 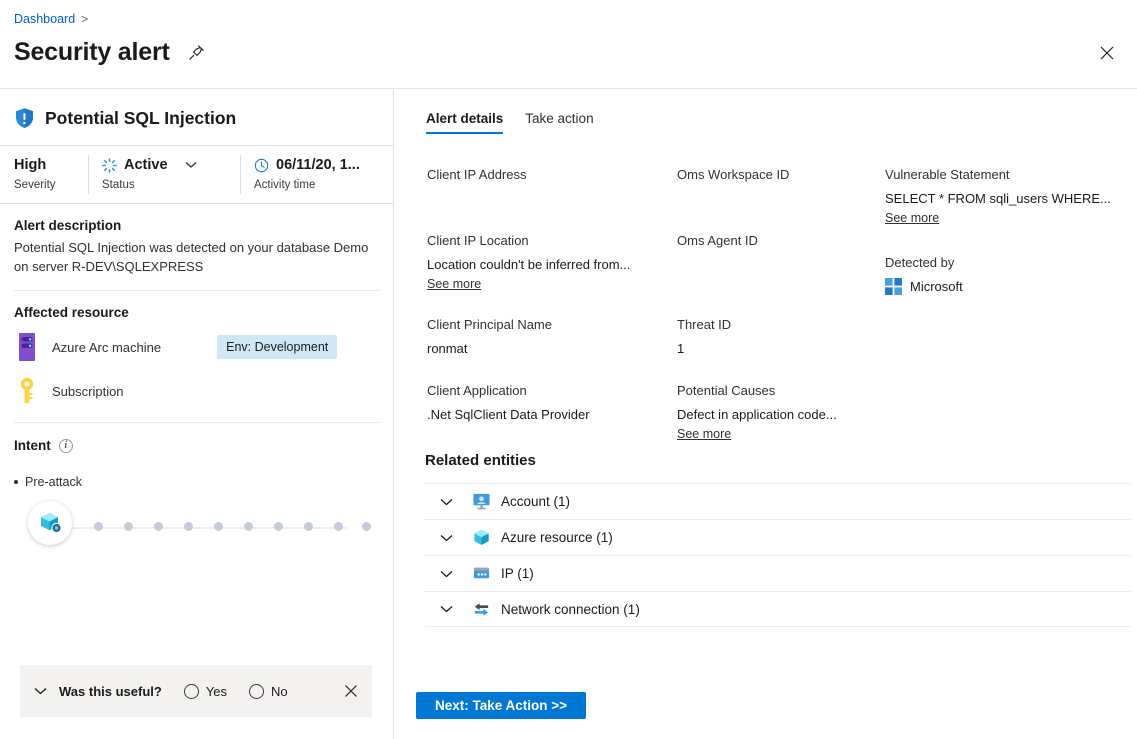 I want to click on related-entity-row-azure-resource: Azure resource (1), so click(x=778, y=537).